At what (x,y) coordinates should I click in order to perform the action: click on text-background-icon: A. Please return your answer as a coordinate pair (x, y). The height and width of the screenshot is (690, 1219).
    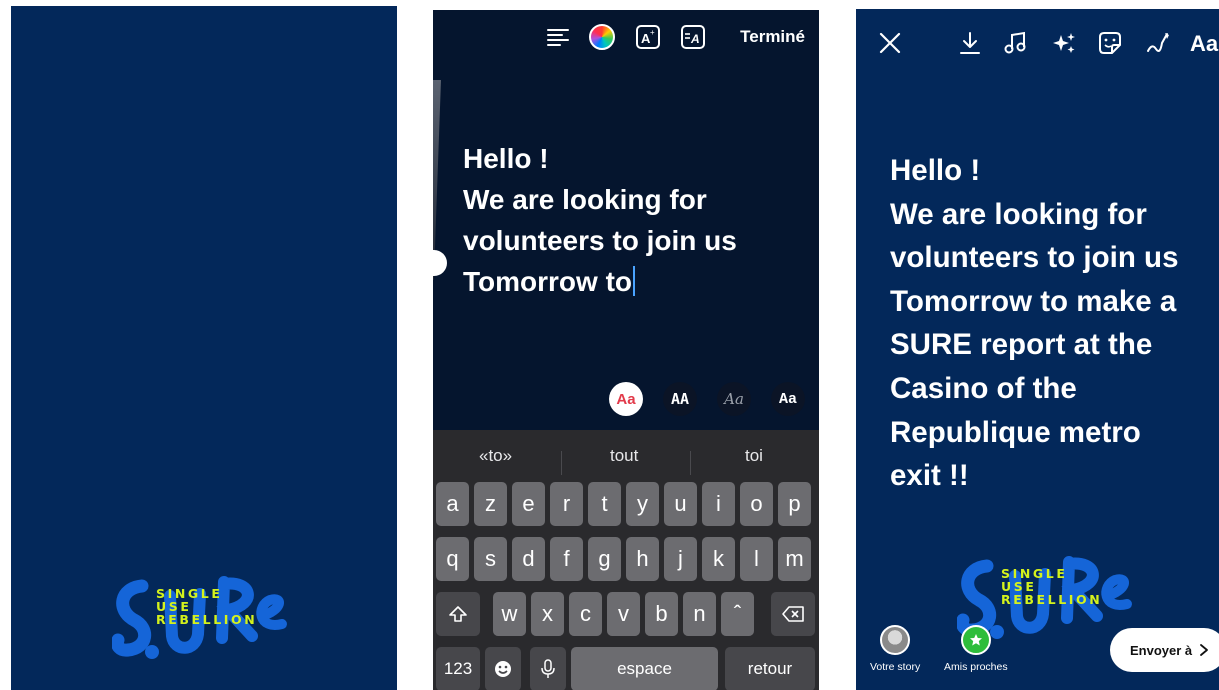
    Looking at the image, I should click on (693, 37).